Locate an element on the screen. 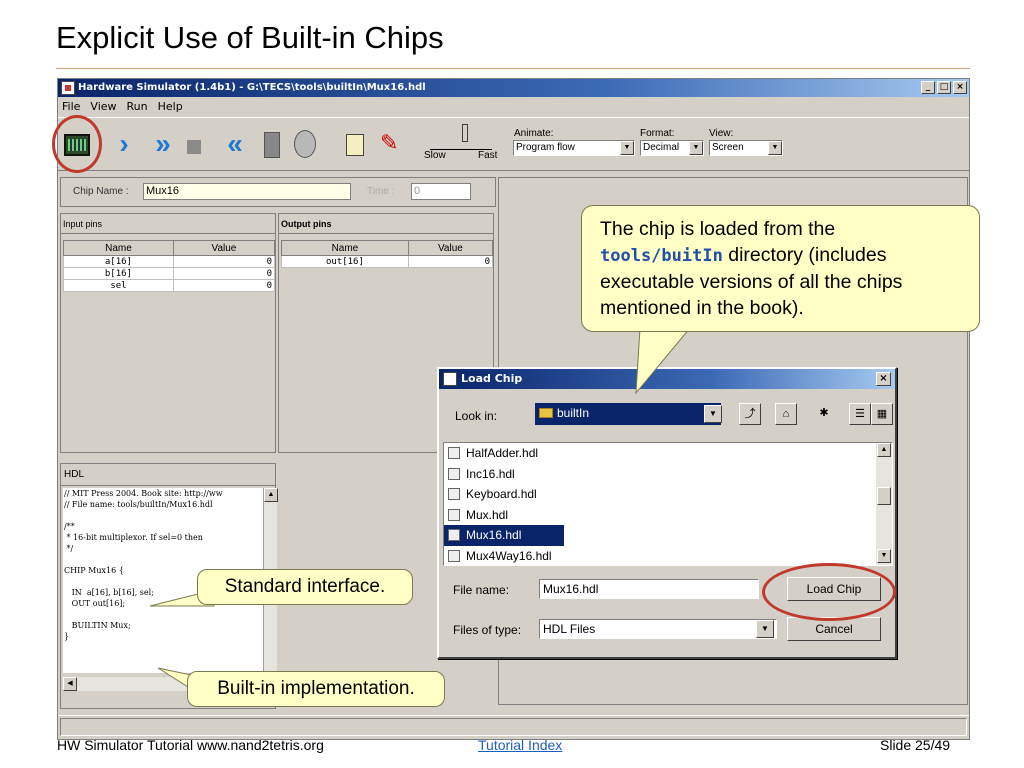  callout-line: The chip is loaded from the is located at coordinates (718, 229).